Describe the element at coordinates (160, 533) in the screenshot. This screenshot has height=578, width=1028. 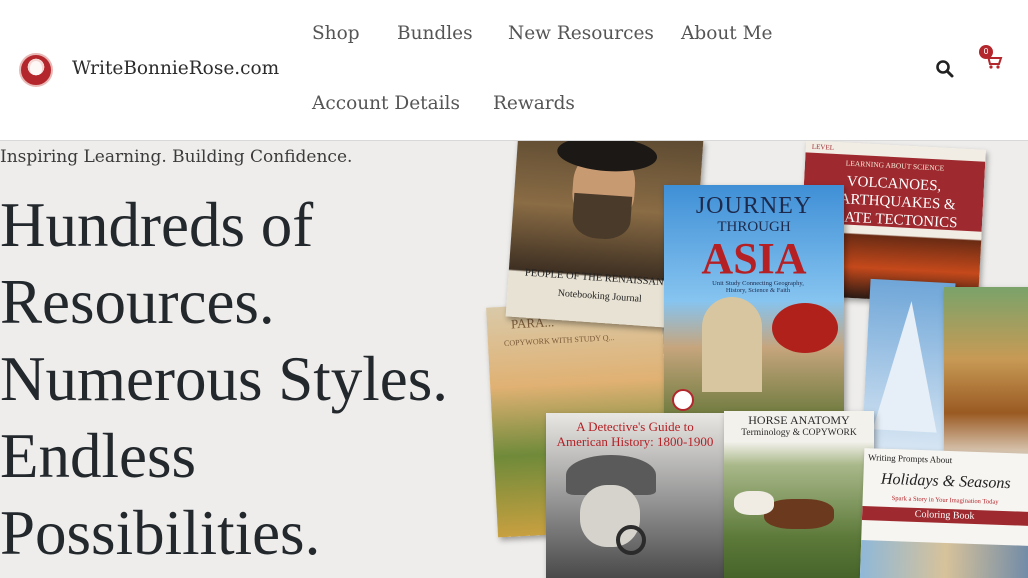
I see `headline-line: Possibilities.` at that location.